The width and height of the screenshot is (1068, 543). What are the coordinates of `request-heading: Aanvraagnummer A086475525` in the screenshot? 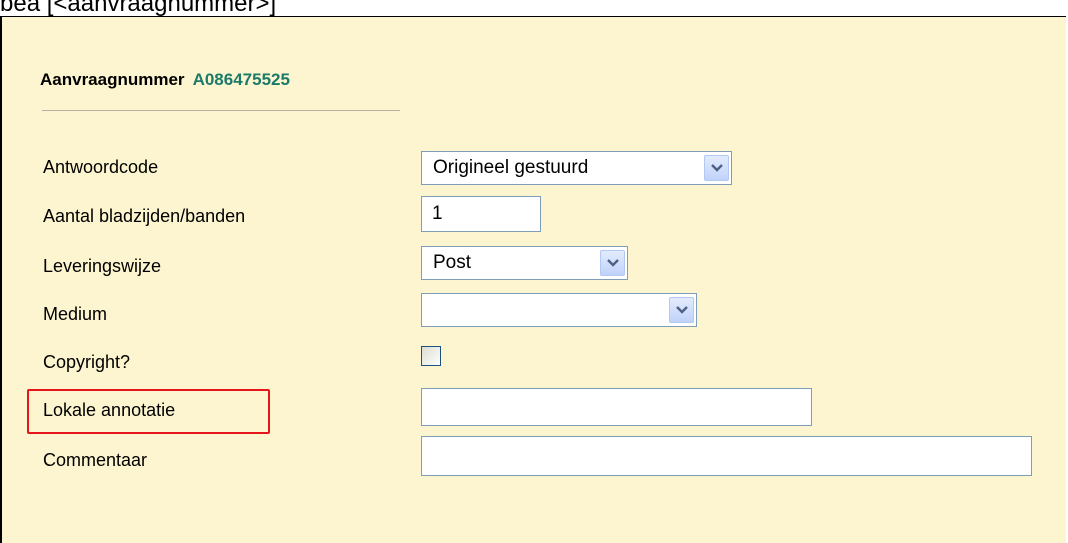 It's located at (165, 80).